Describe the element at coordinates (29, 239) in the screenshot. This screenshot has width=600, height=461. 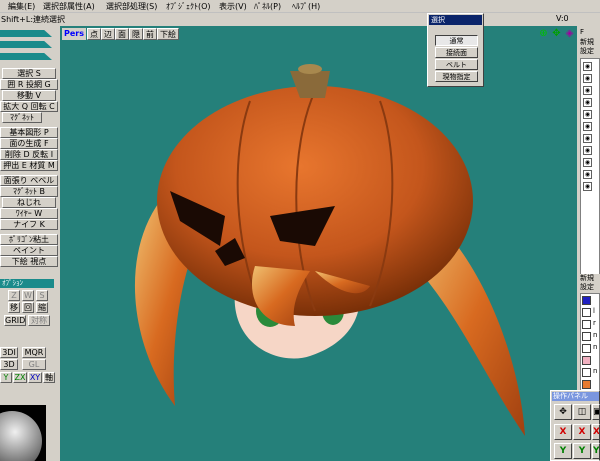
I see `polygon-clay-button: ﾎﾟﾘｺﾞﾝ粘土` at that location.